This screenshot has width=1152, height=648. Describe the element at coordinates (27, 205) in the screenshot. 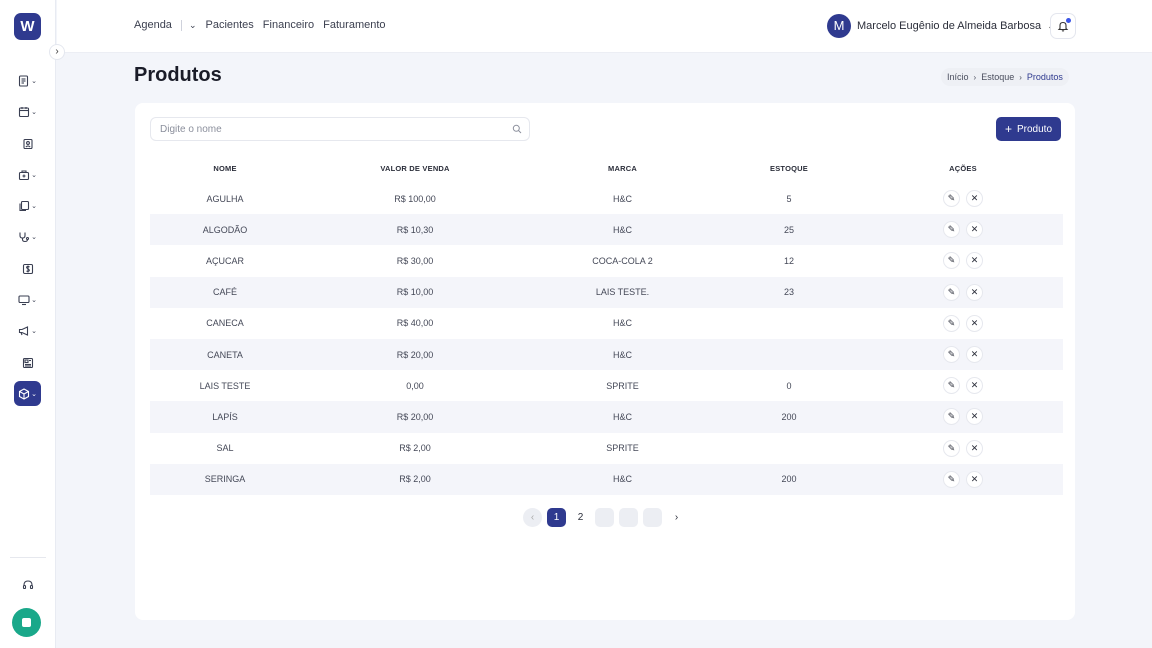

I see `sidebar-item-files: ⌄` at that location.